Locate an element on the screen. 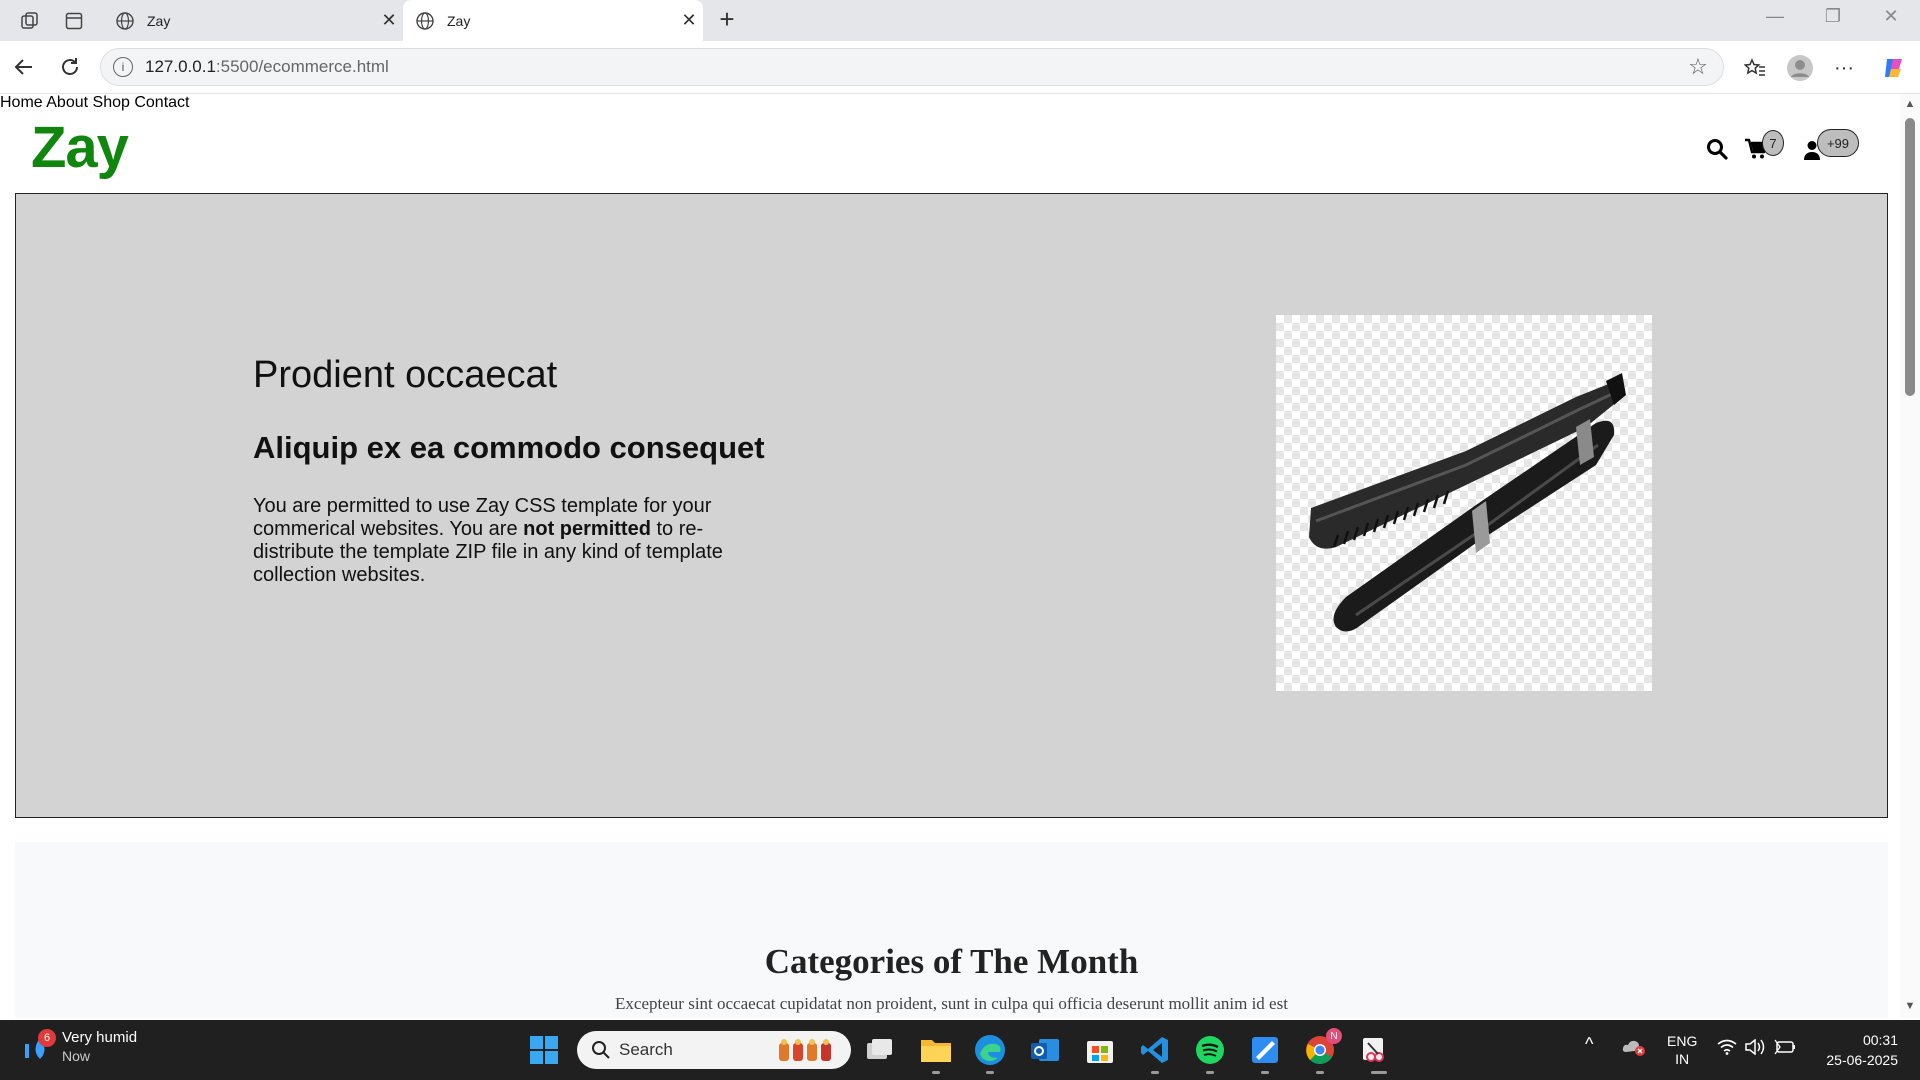 Image resolution: width=1920 pixels, height=1080 pixels. hero-subtitle: Aliquip ex ea commodo consequet is located at coordinates (509, 447).